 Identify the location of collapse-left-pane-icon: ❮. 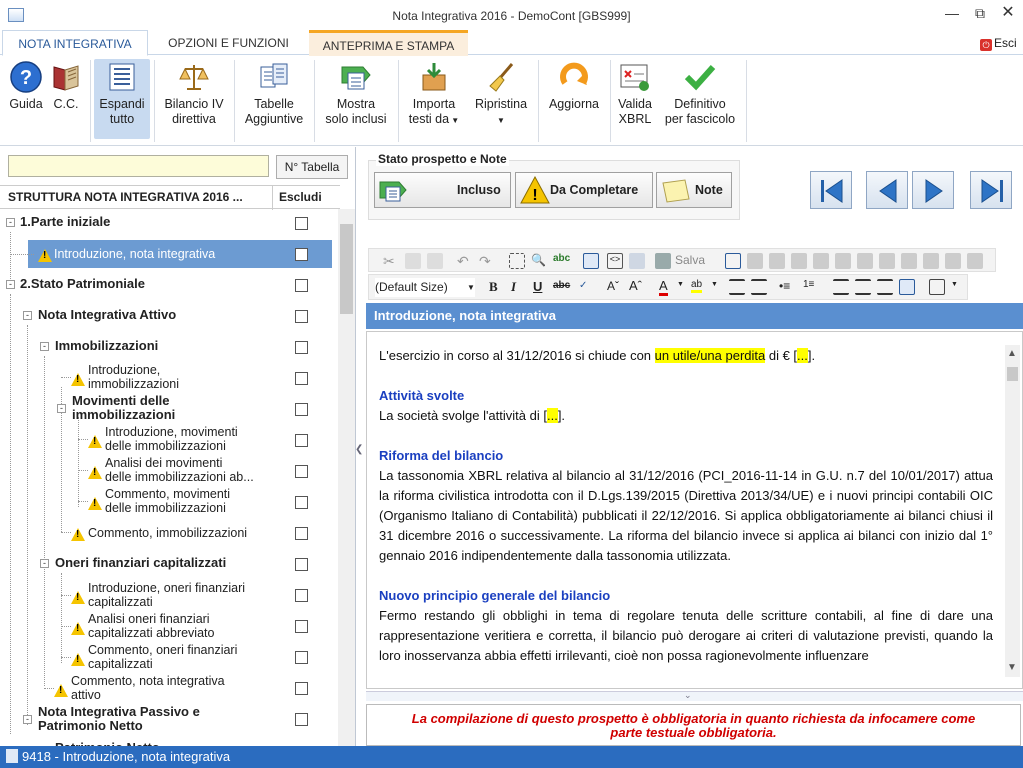
(359, 450).